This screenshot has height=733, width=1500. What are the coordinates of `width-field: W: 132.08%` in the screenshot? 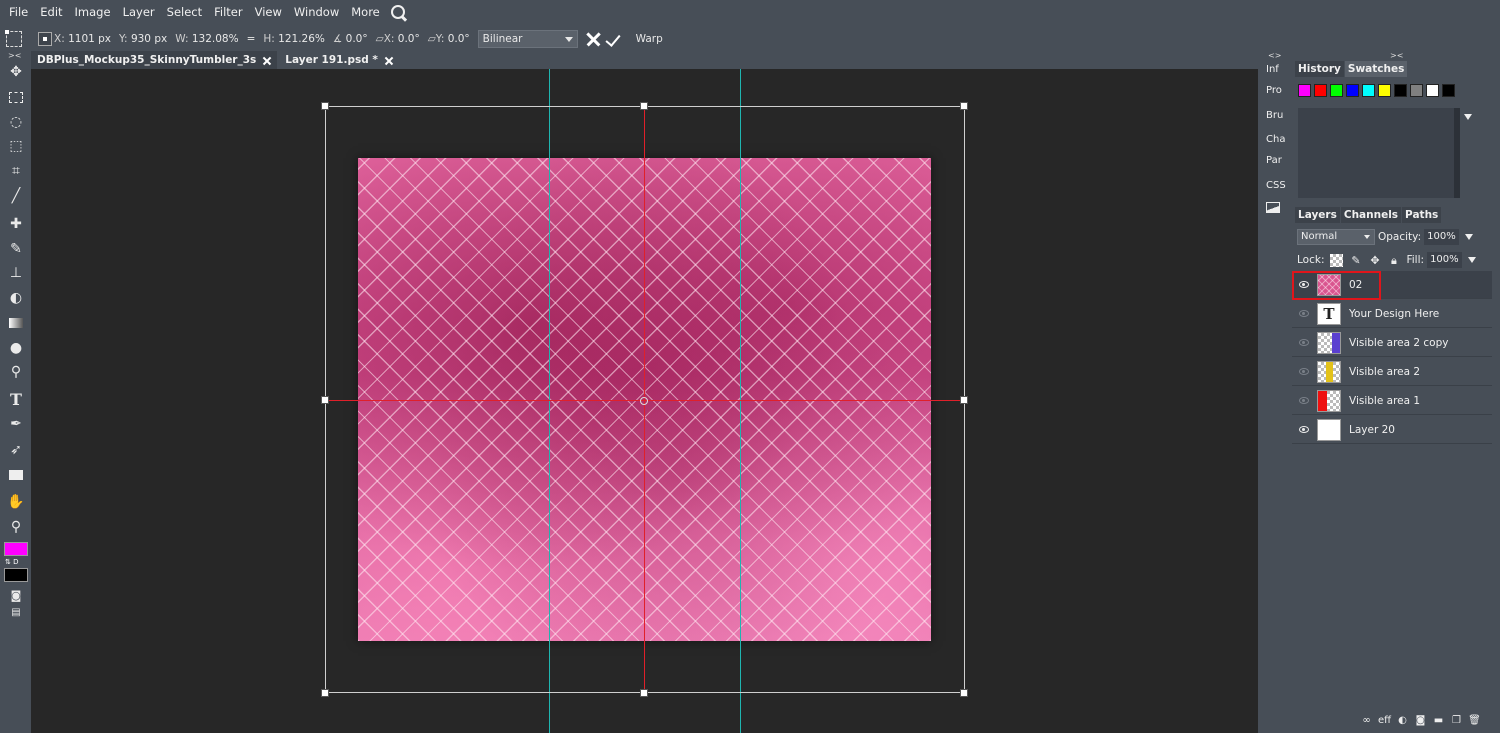 It's located at (206, 39).